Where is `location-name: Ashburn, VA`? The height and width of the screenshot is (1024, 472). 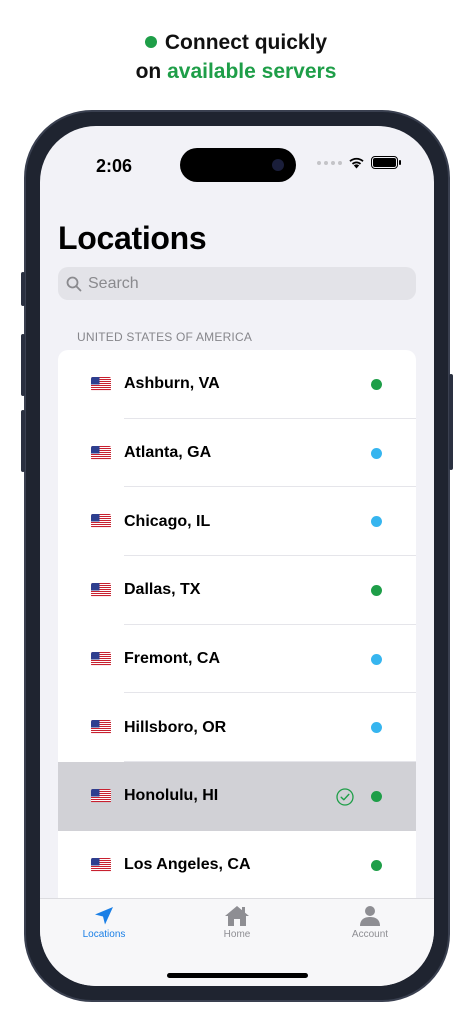
location-name: Ashburn, VA is located at coordinates (172, 384).